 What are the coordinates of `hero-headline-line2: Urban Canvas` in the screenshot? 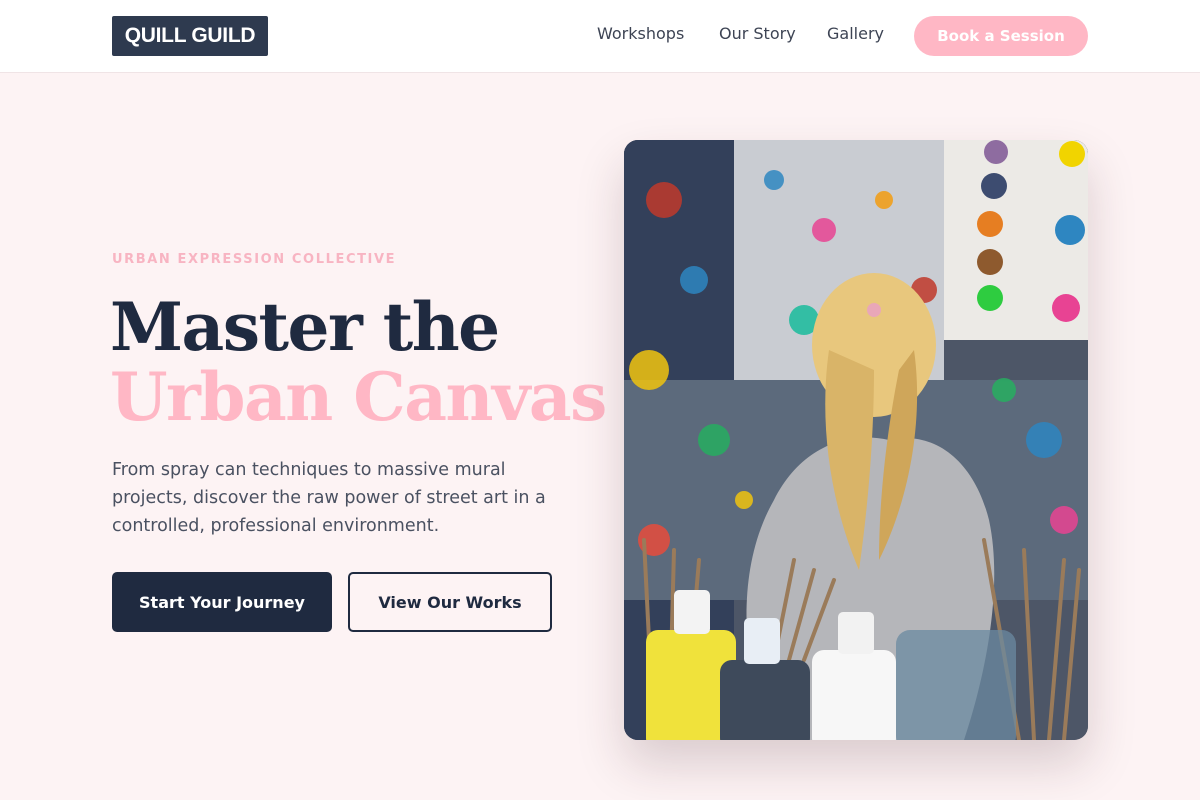 It's located at (358, 397).